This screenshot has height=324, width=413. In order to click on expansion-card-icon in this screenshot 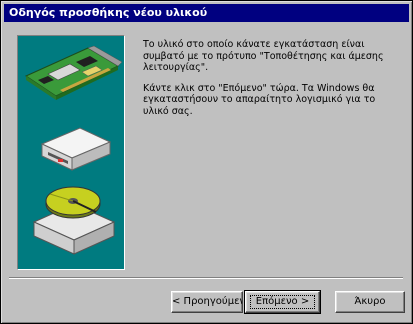, I will do `click(73, 72)`.